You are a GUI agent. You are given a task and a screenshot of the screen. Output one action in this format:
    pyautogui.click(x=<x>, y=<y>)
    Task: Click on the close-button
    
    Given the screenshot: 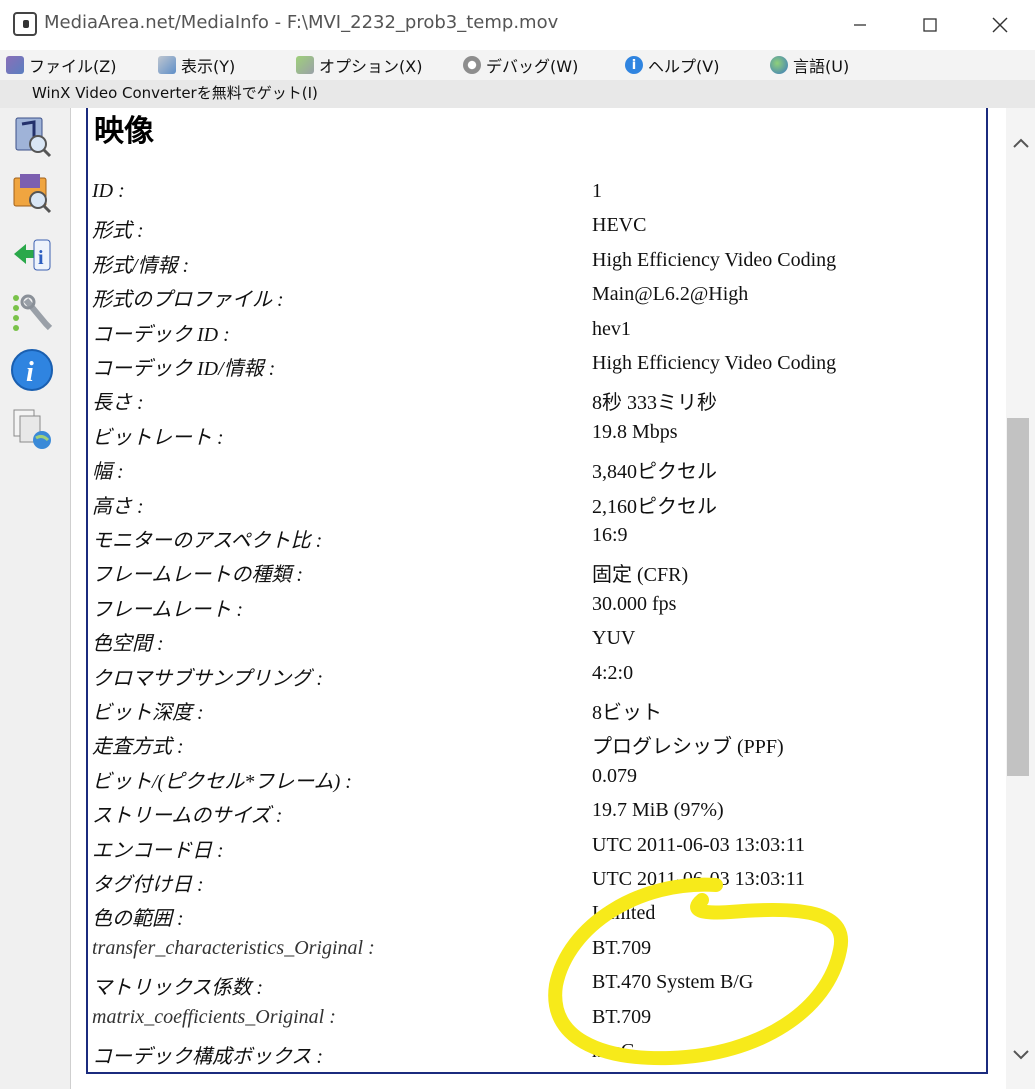 What is the action you would take?
    pyautogui.click(x=1000, y=25)
    